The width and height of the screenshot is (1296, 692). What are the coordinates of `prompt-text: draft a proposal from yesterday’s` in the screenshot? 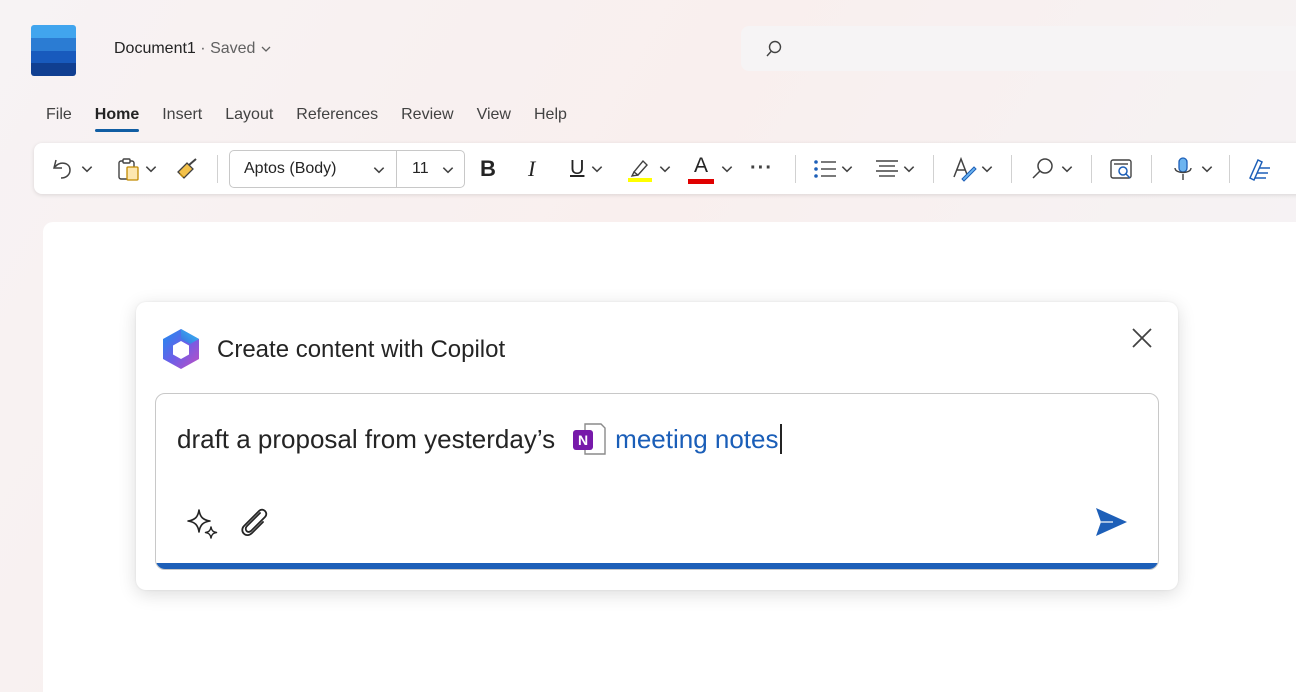 It's located at (366, 438).